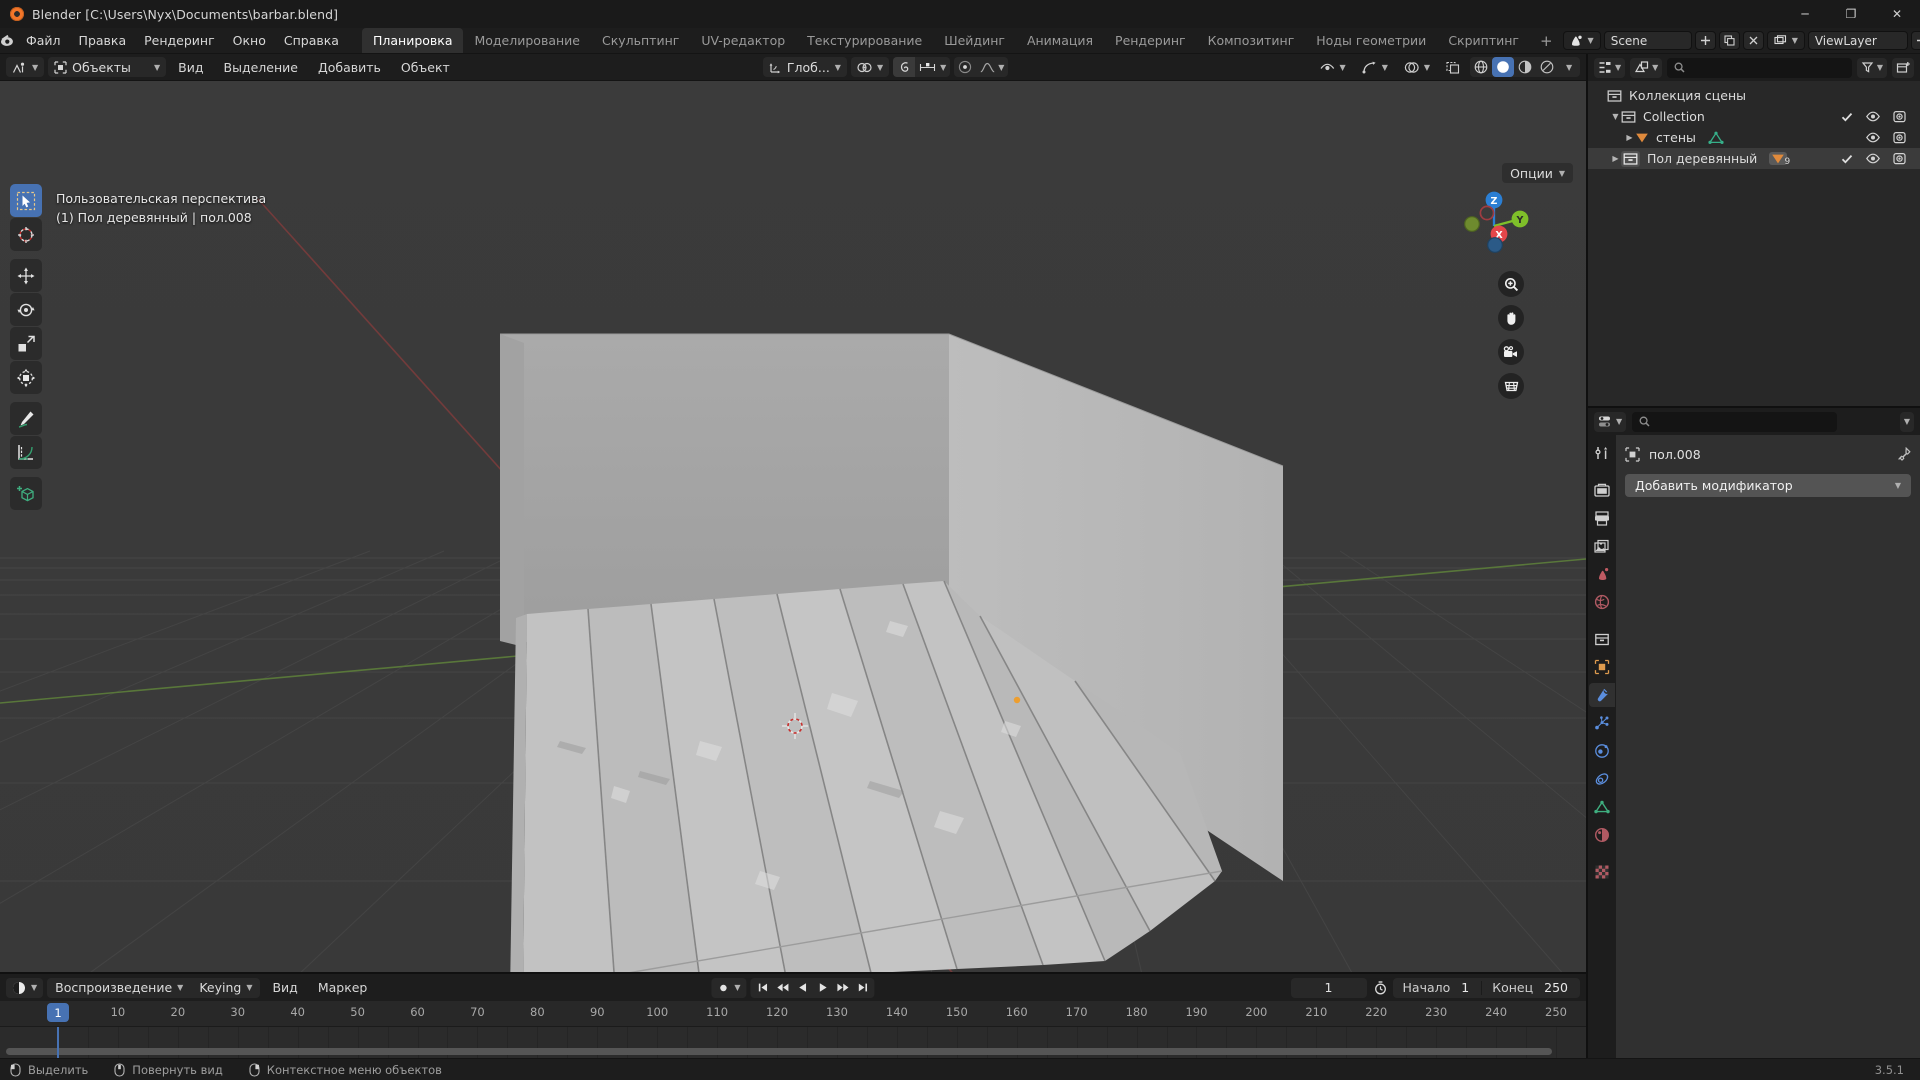  What do you see at coordinates (1333, 67) in the screenshot?
I see `visibility-selector: ▼` at bounding box center [1333, 67].